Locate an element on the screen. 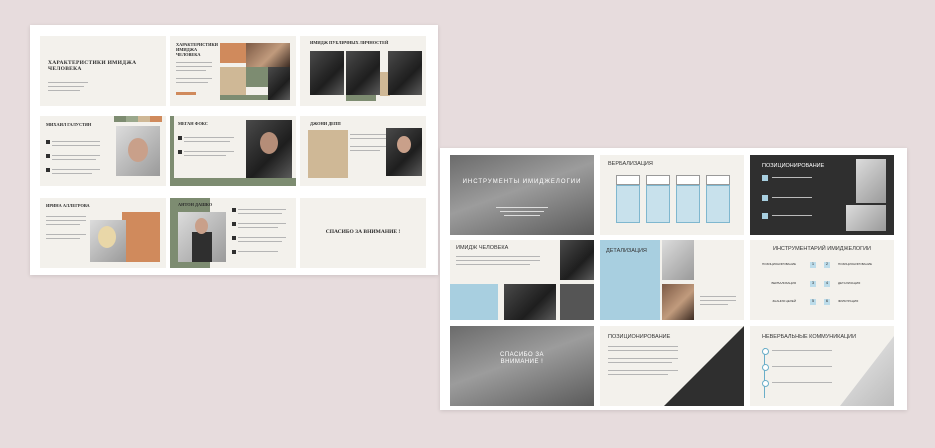 This screenshot has height=448, width=935. slide-image: ИМИДЖ ЧЕЛОВЕКА is located at coordinates (522, 280).